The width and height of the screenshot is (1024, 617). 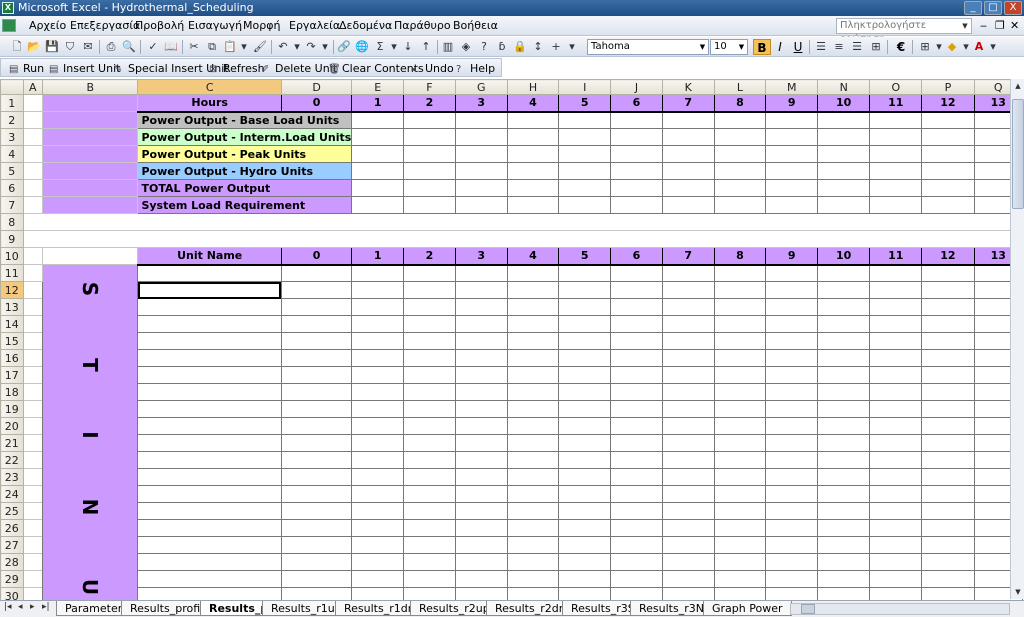 I want to click on first-sheet-icon: |◂, so click(x=8, y=607).